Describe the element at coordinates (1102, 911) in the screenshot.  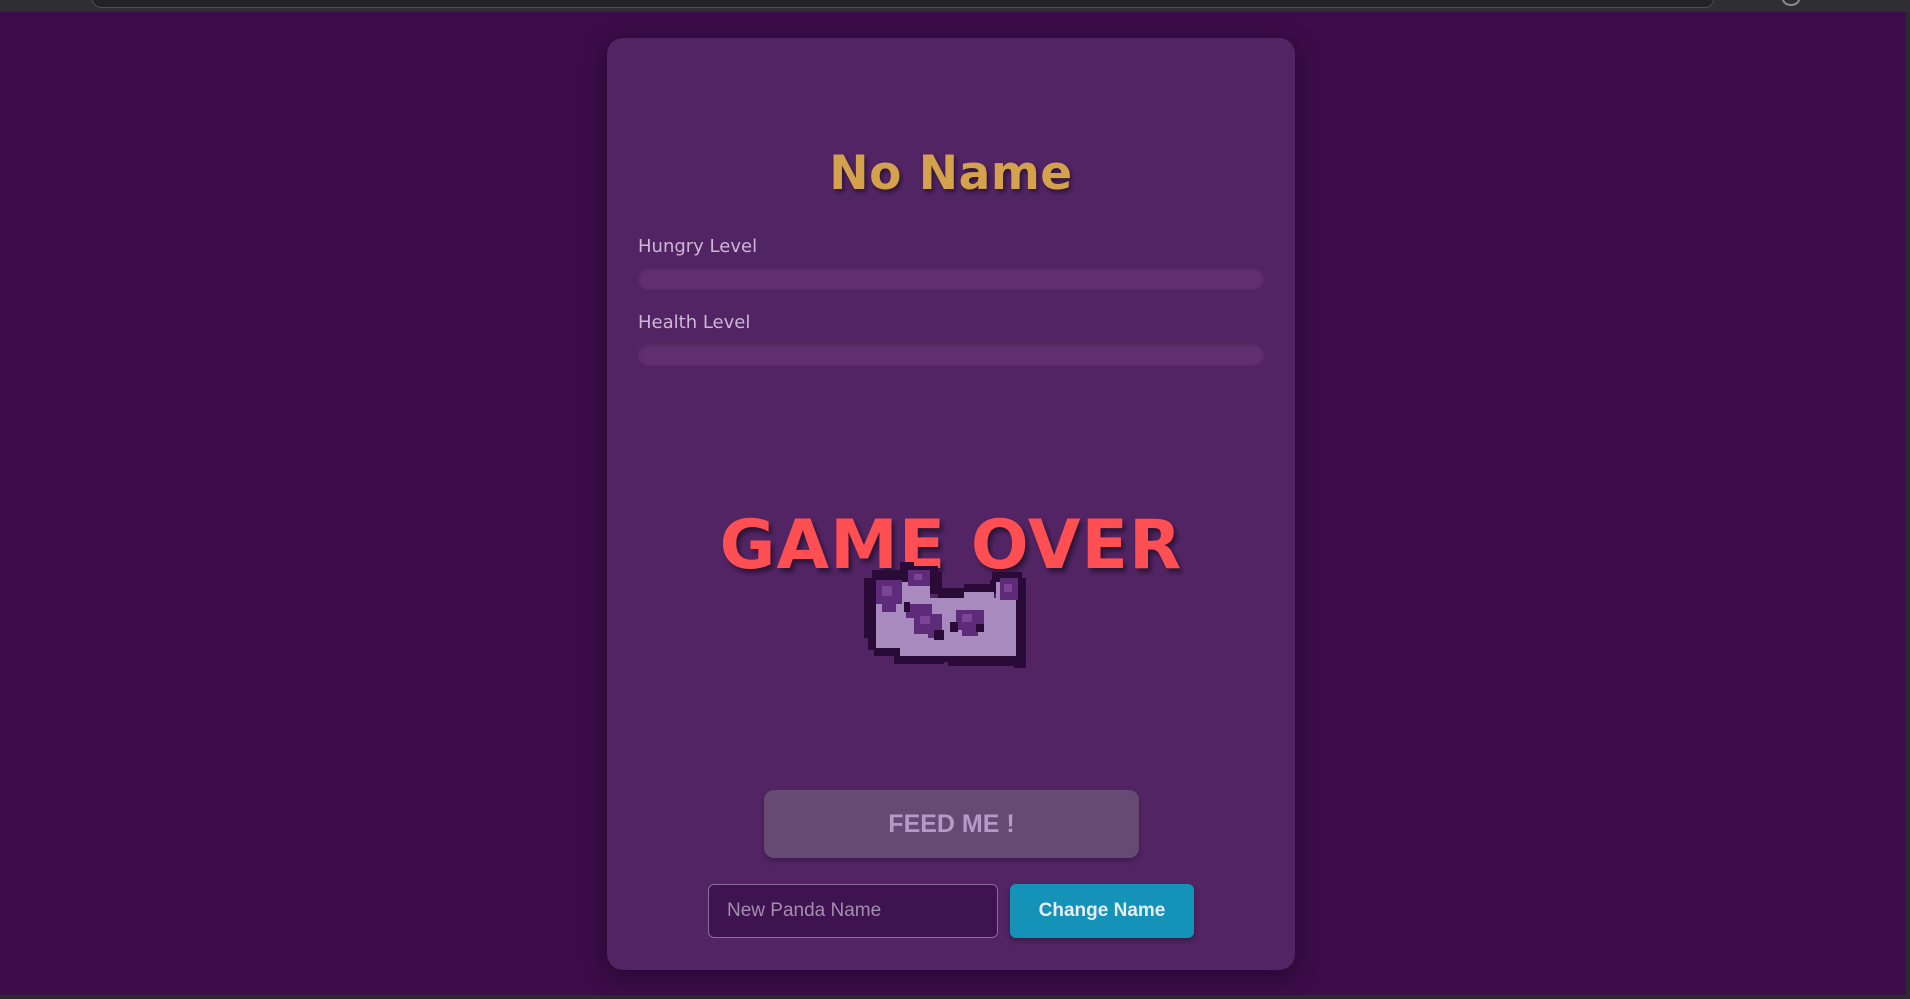
I see `change-name-button: Change Name` at that location.